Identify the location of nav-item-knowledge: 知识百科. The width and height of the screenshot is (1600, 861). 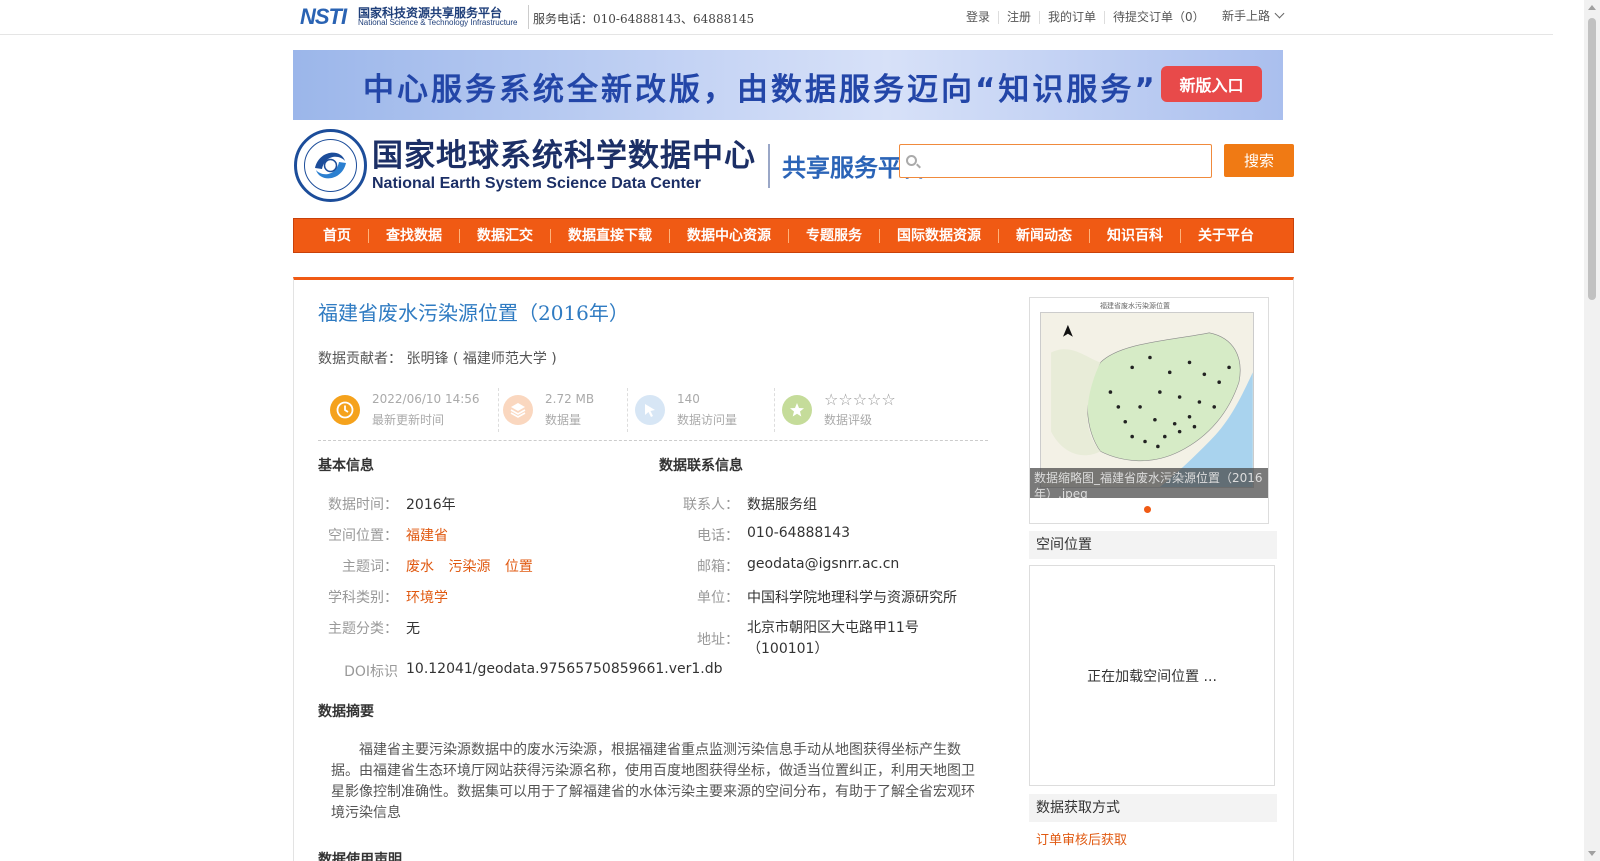
(1135, 235).